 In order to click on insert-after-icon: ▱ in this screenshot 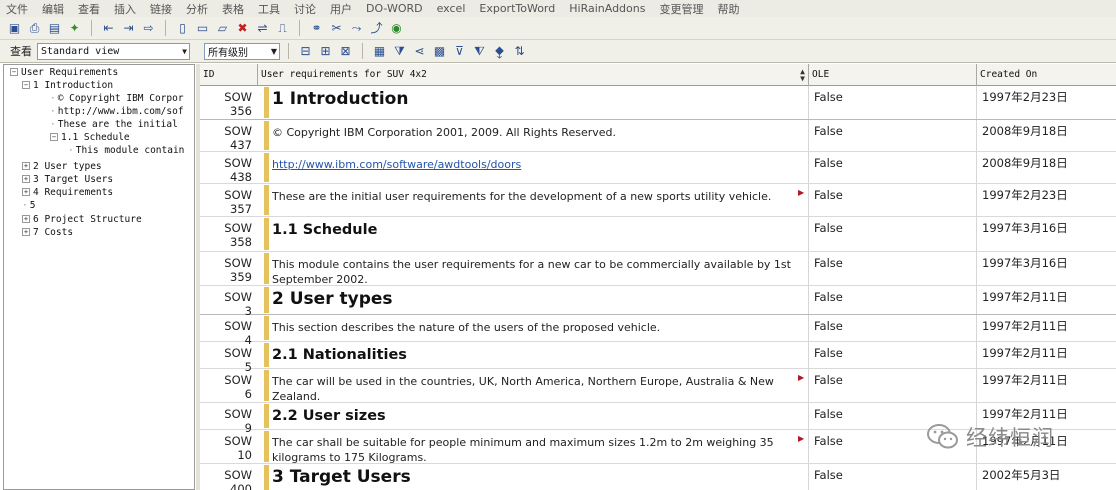, I will do `click(222, 28)`.